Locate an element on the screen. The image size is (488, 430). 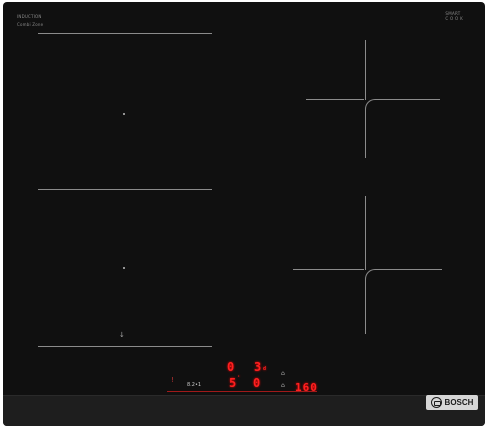
induction-label: INDUCTION Combi Zone is located at coordinates (30, 20).